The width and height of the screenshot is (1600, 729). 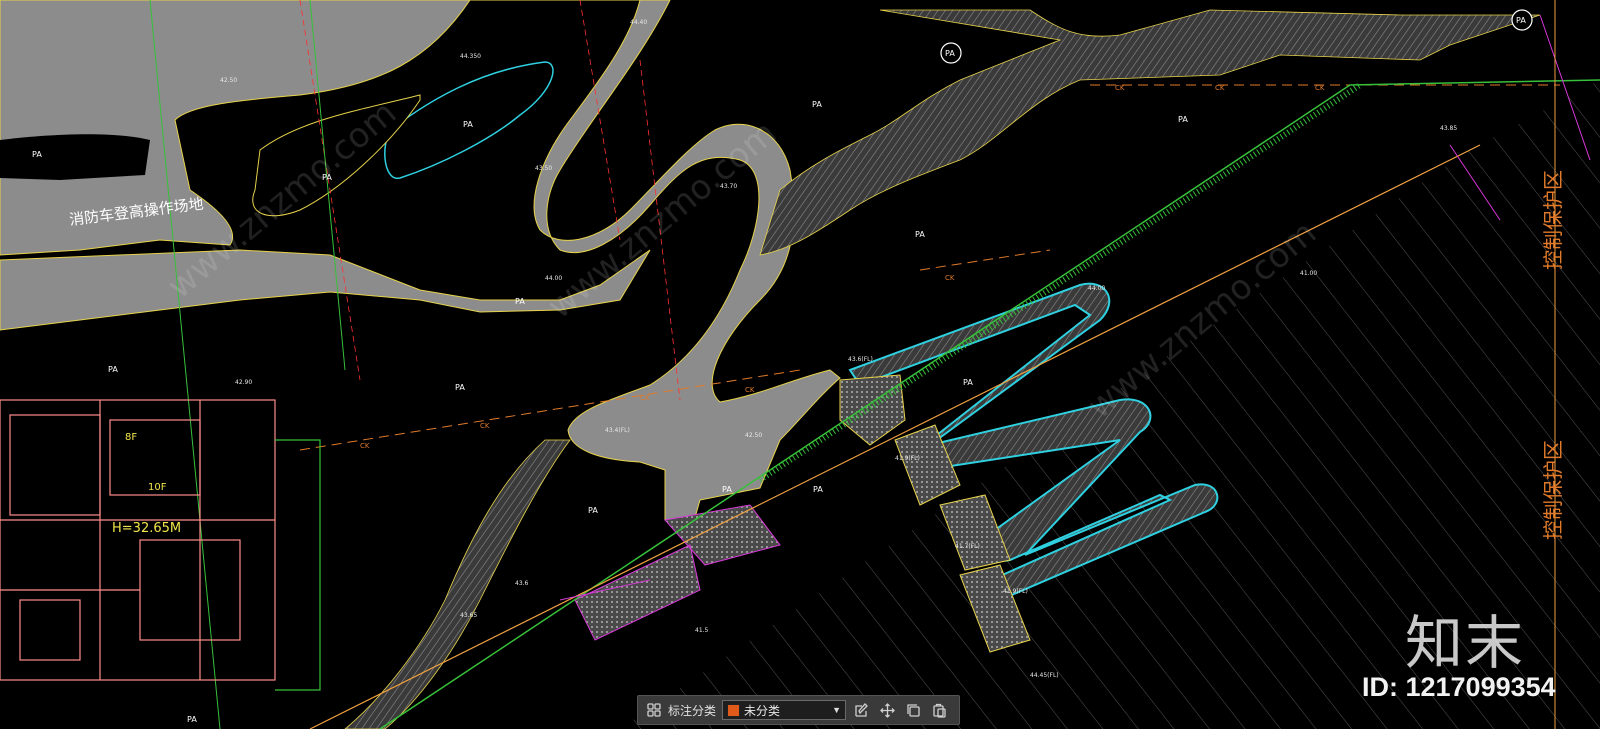 What do you see at coordinates (1448, 128) in the screenshot?
I see `elevation-label: 43.85` at bounding box center [1448, 128].